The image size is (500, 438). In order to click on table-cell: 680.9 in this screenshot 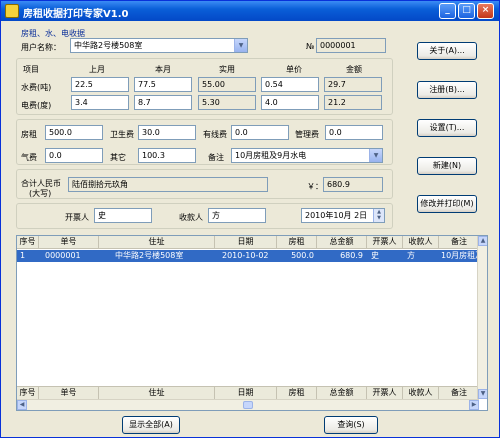, I will do `click(351, 255)`.